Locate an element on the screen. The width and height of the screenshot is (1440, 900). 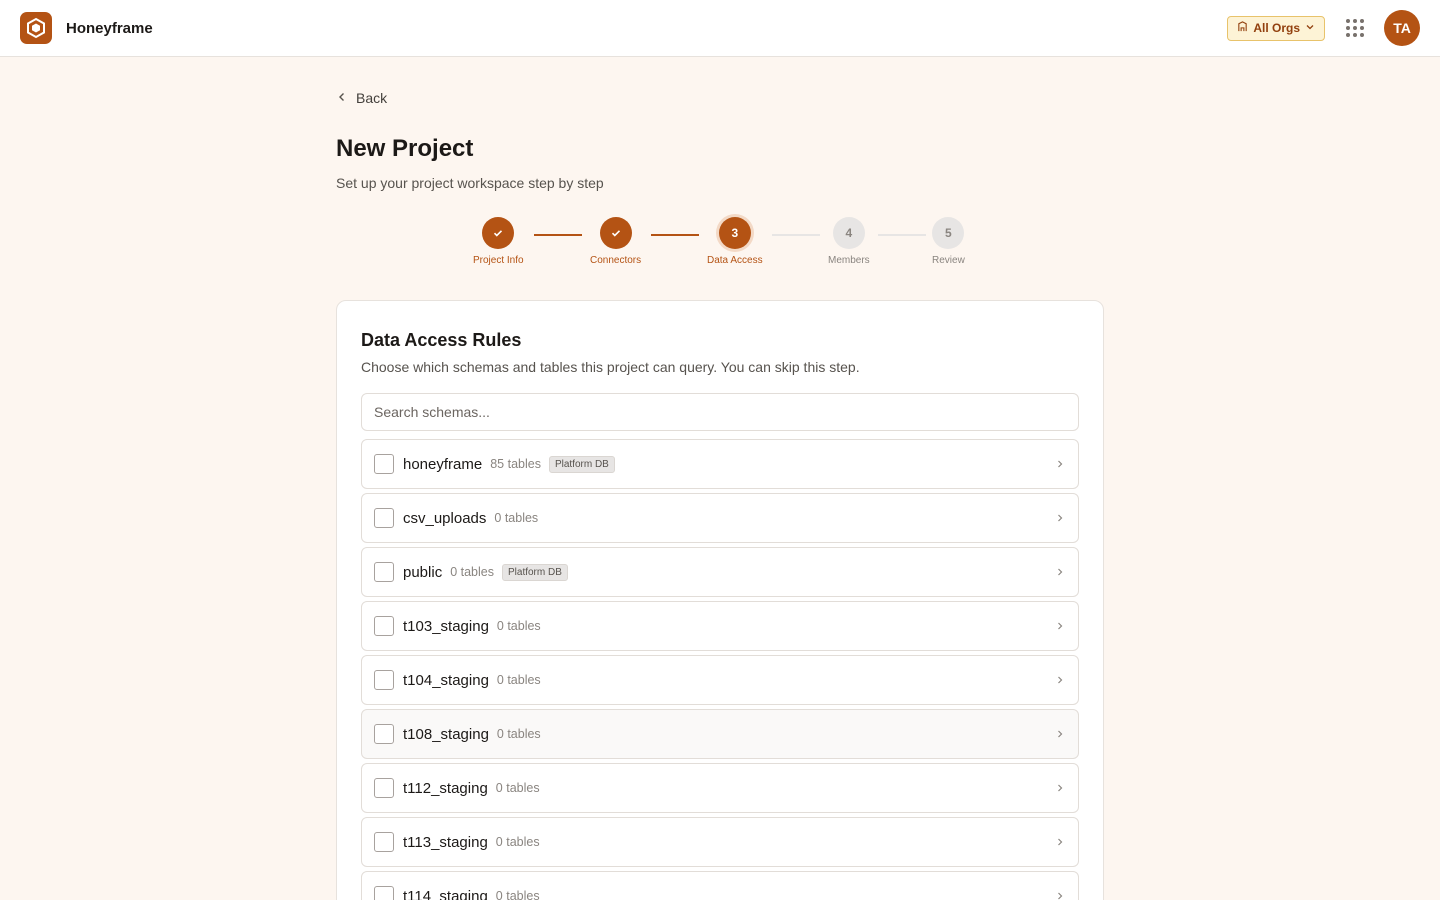
user-avatar: TA is located at coordinates (1402, 28).